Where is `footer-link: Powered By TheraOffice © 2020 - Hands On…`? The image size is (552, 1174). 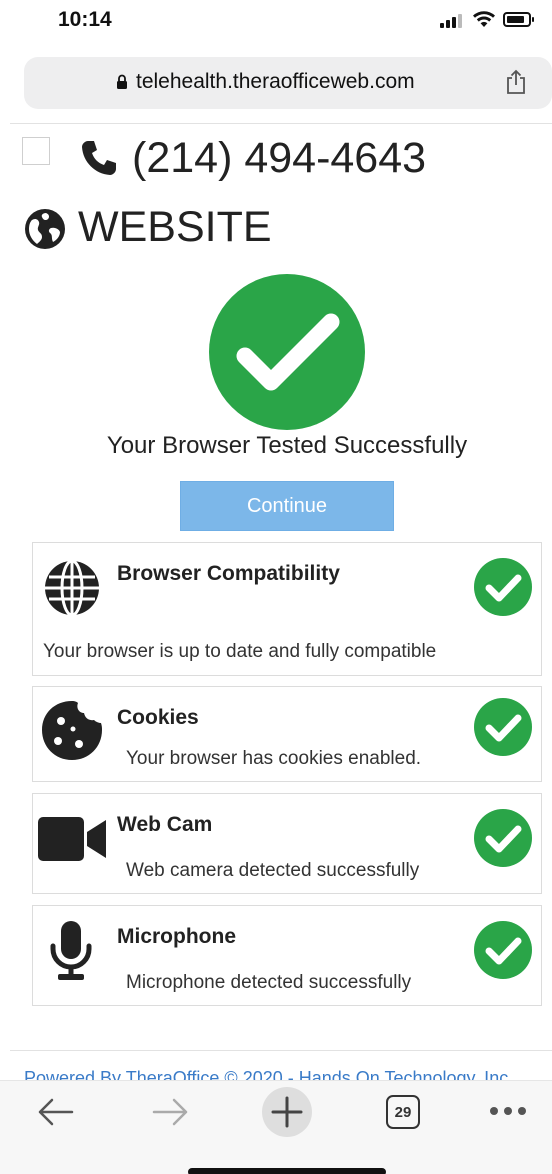
footer-link: Powered By TheraOffice © 2020 - Hands On… is located at coordinates (268, 1074).